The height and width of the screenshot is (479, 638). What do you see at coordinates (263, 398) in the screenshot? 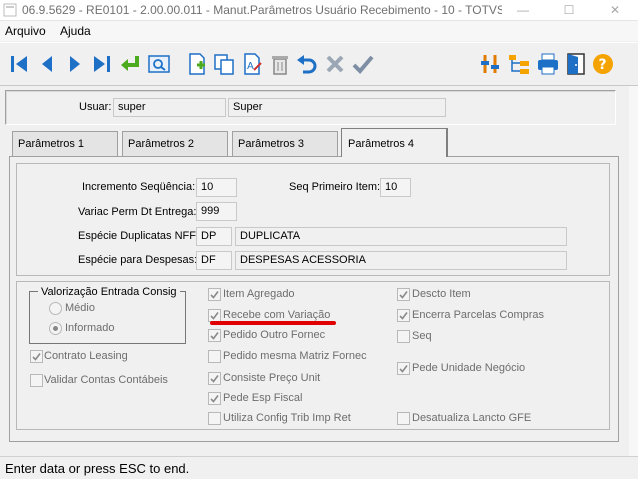
I see `pede-esp-fiscal-label: Pede Esp Fiscal` at bounding box center [263, 398].